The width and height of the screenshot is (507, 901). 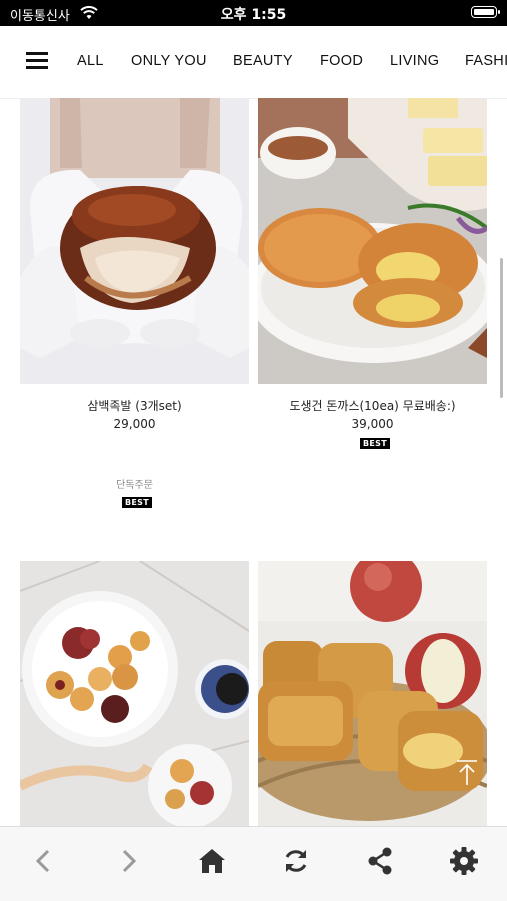 What do you see at coordinates (501, 328) in the screenshot?
I see `scrollbar` at bounding box center [501, 328].